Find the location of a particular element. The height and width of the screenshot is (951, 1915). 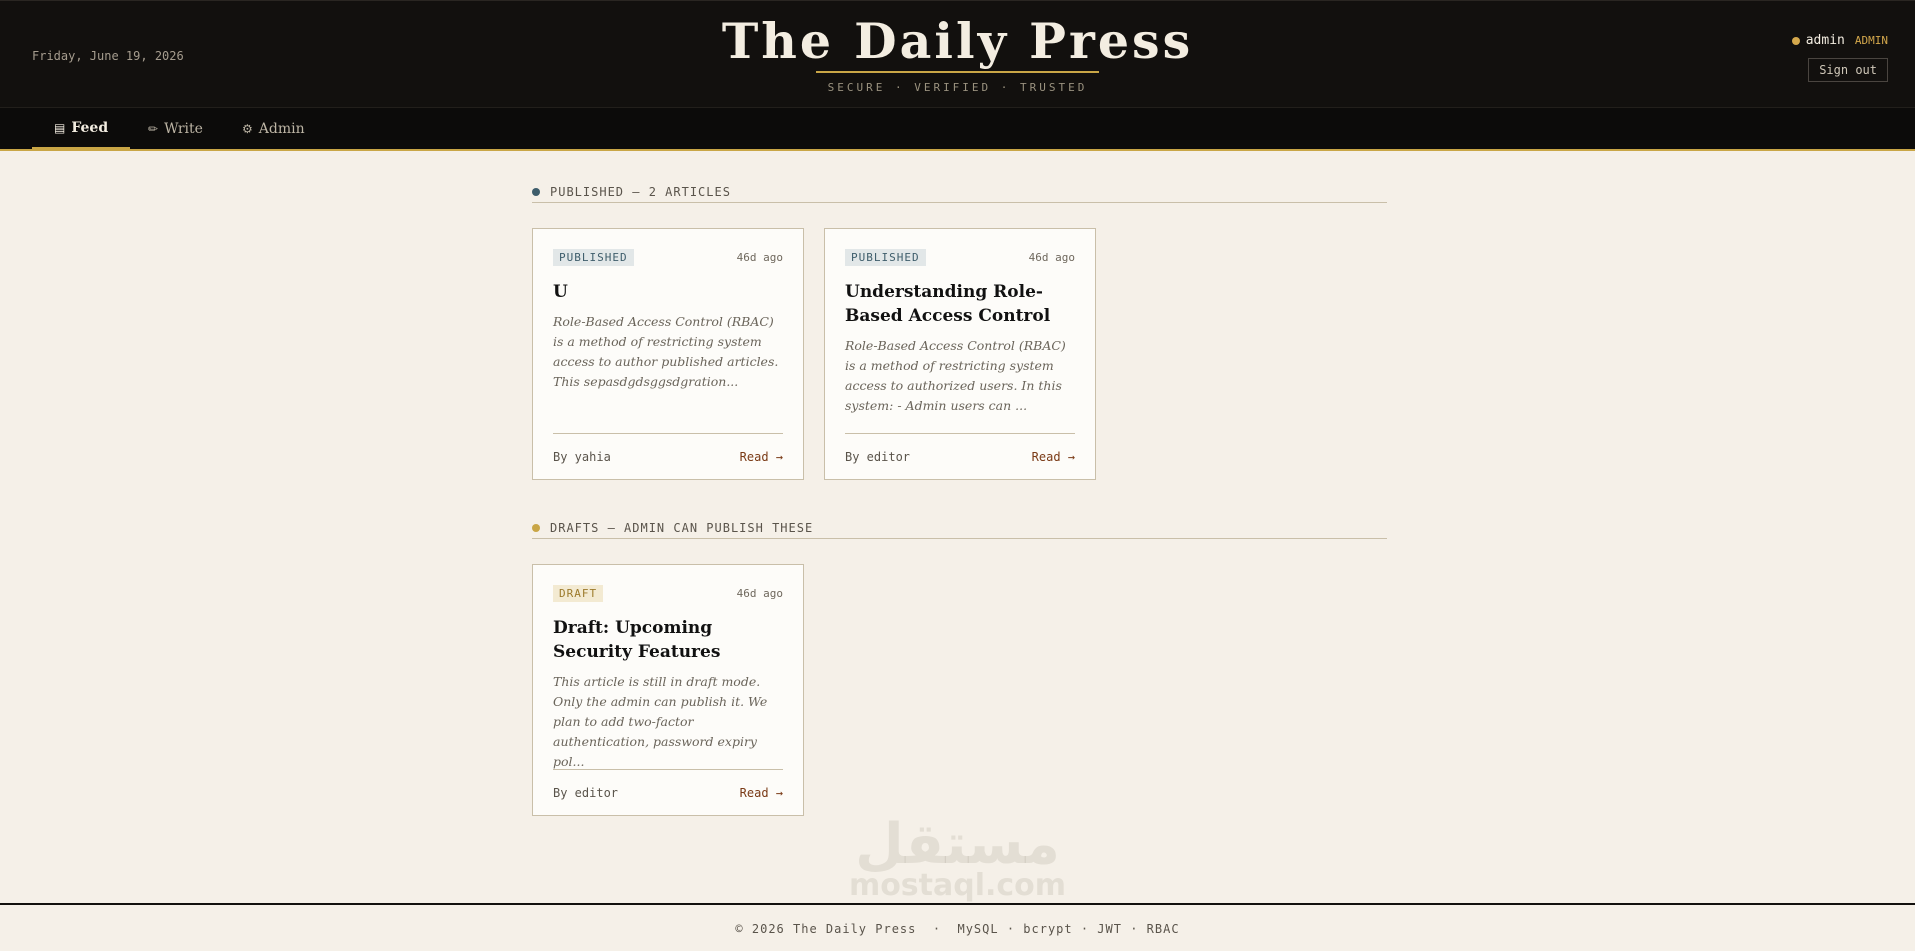

published-dot-icon is located at coordinates (536, 191).